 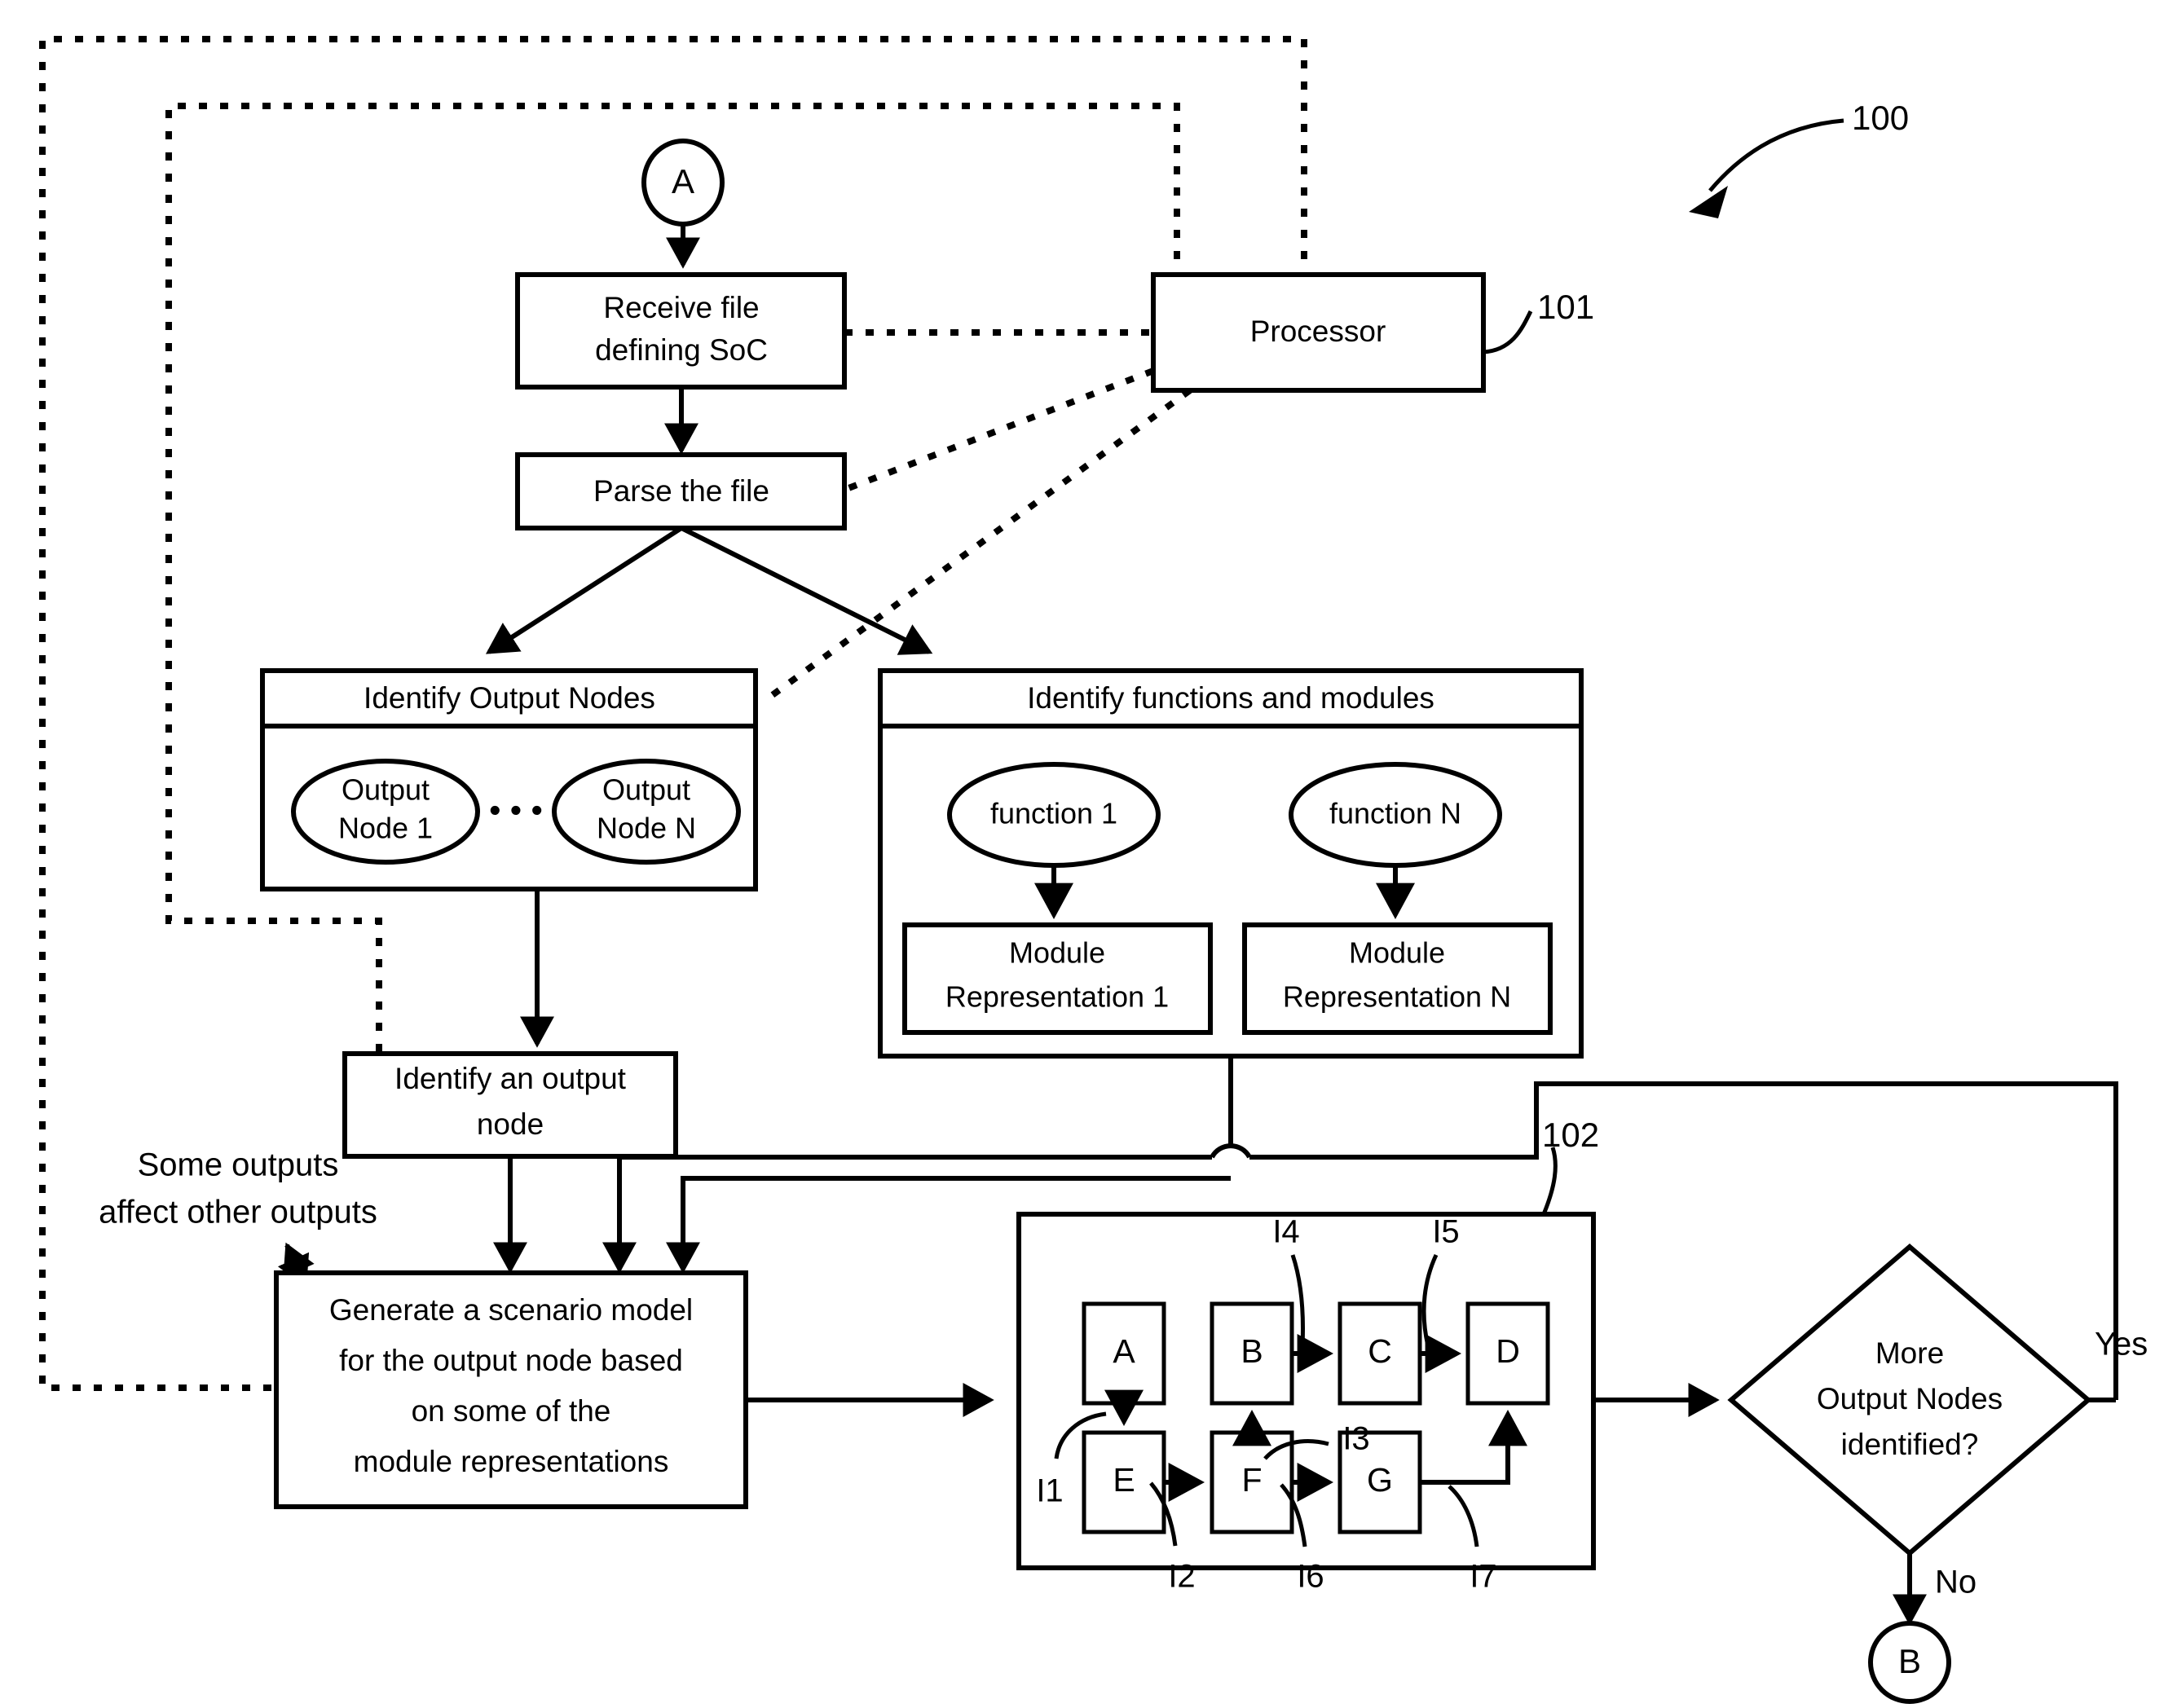 I want to click on output-node-n-line2: Node N, so click(x=646, y=829).